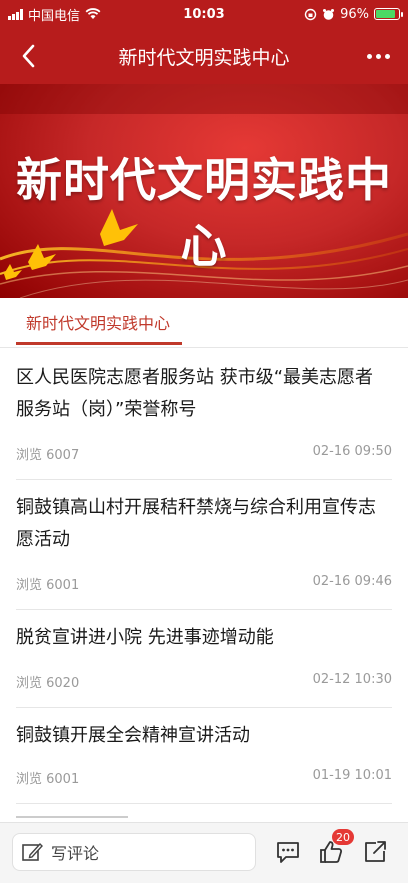 The height and width of the screenshot is (883, 408). Describe the element at coordinates (75, 853) in the screenshot. I see `comment-placeholder: 写评论` at that location.